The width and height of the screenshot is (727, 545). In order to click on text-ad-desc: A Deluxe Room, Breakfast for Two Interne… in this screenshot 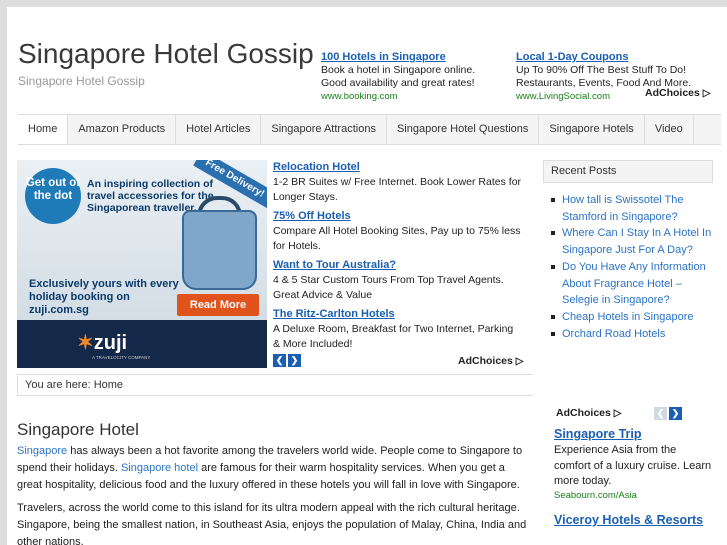, I will do `click(393, 336)`.